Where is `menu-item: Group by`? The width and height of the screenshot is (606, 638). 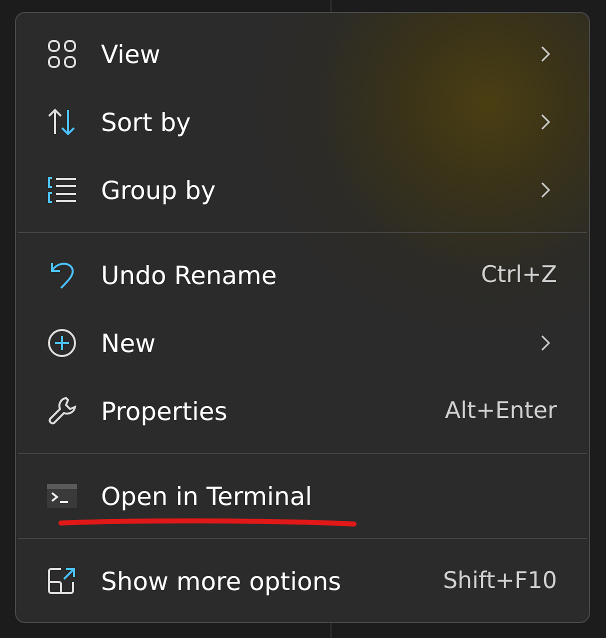 menu-item: Group by is located at coordinates (302, 190).